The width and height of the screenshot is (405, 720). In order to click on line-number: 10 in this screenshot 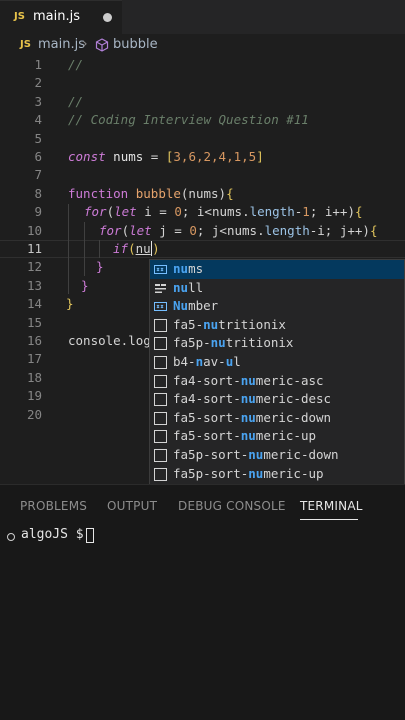, I will do `click(34, 230)`.